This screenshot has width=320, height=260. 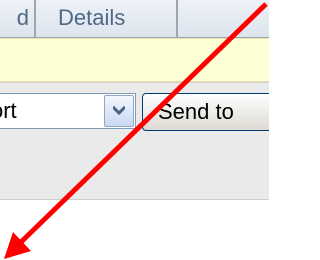 I want to click on tab-previous: d, so click(x=17, y=19).